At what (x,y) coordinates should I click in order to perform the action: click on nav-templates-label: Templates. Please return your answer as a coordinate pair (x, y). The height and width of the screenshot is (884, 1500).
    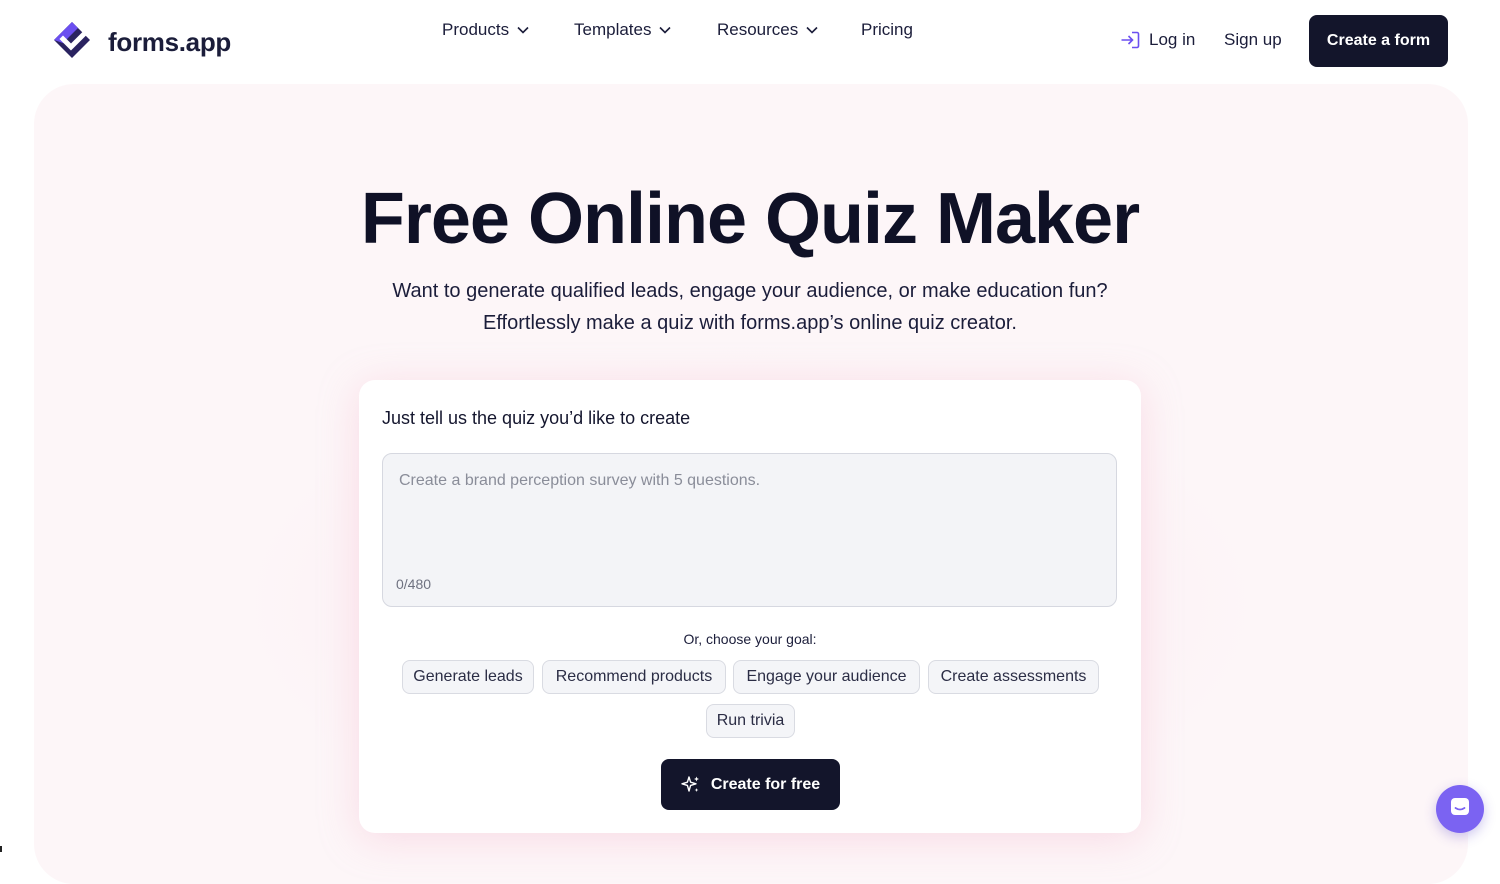
    Looking at the image, I should click on (613, 29).